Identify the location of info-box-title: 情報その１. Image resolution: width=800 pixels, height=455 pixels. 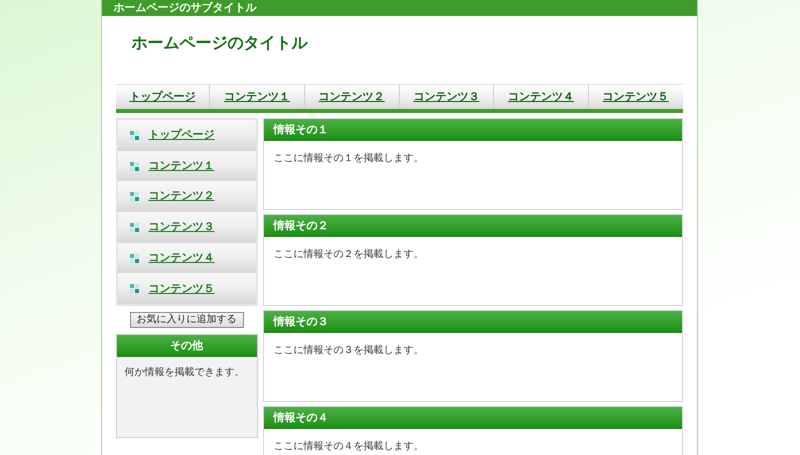
(473, 130).